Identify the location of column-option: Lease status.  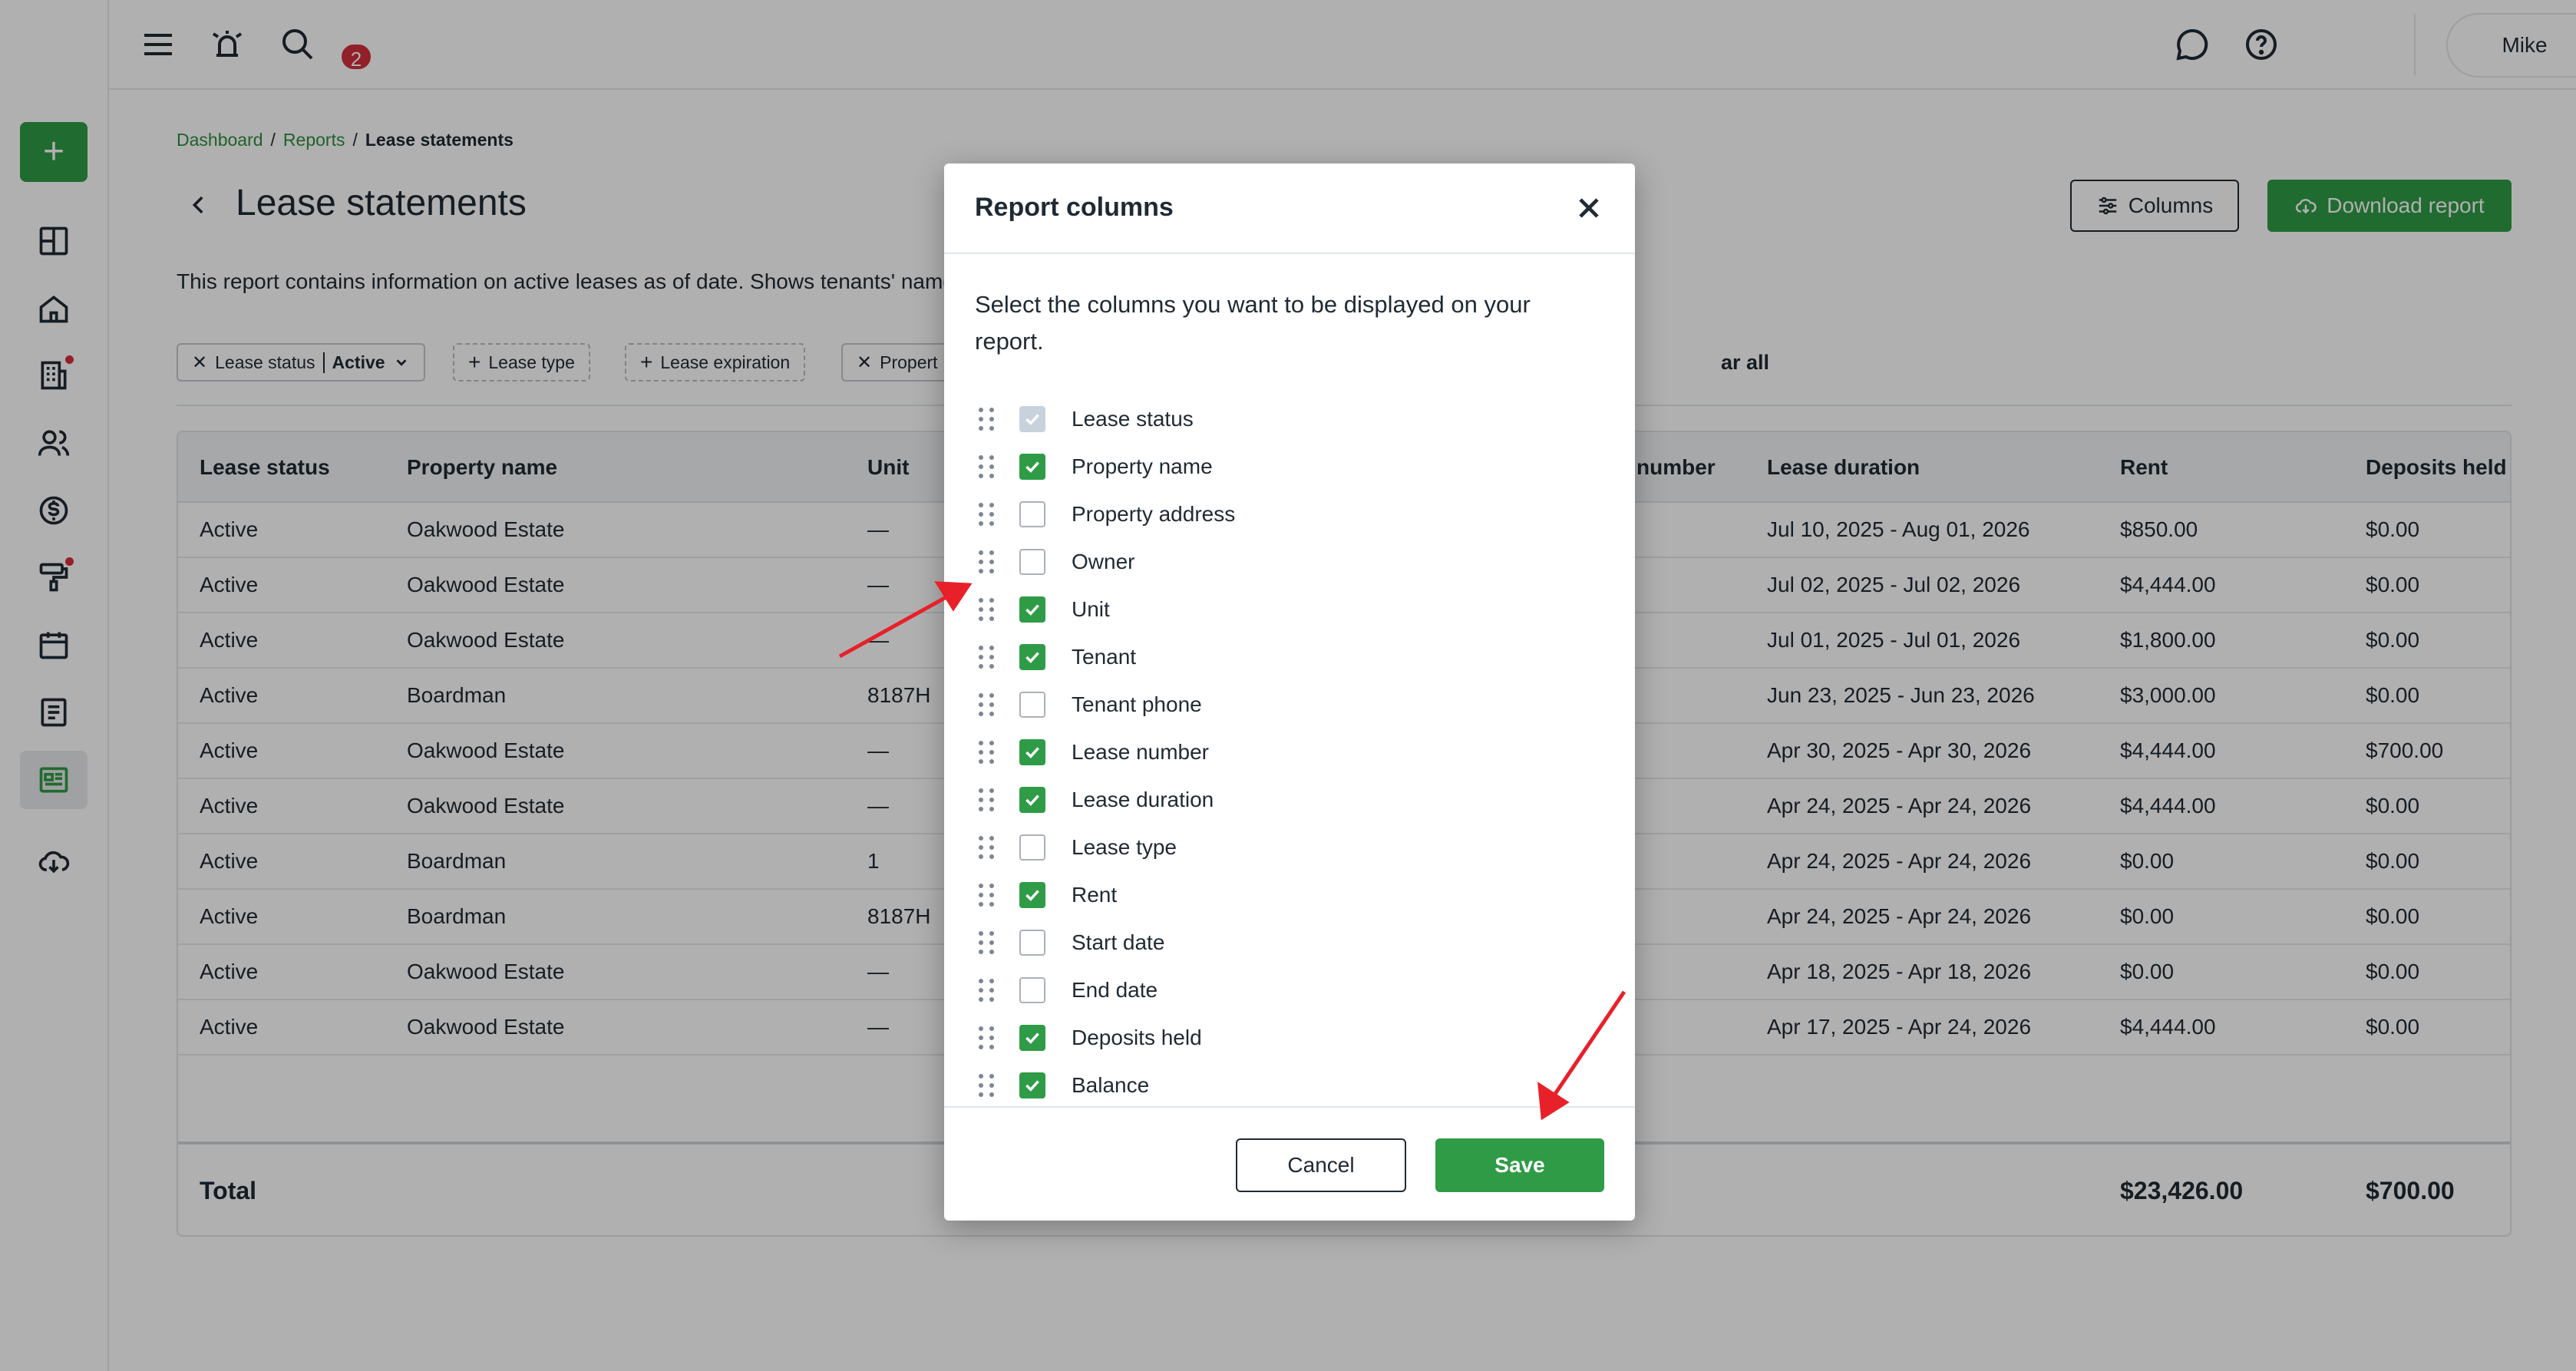
(1282, 419).